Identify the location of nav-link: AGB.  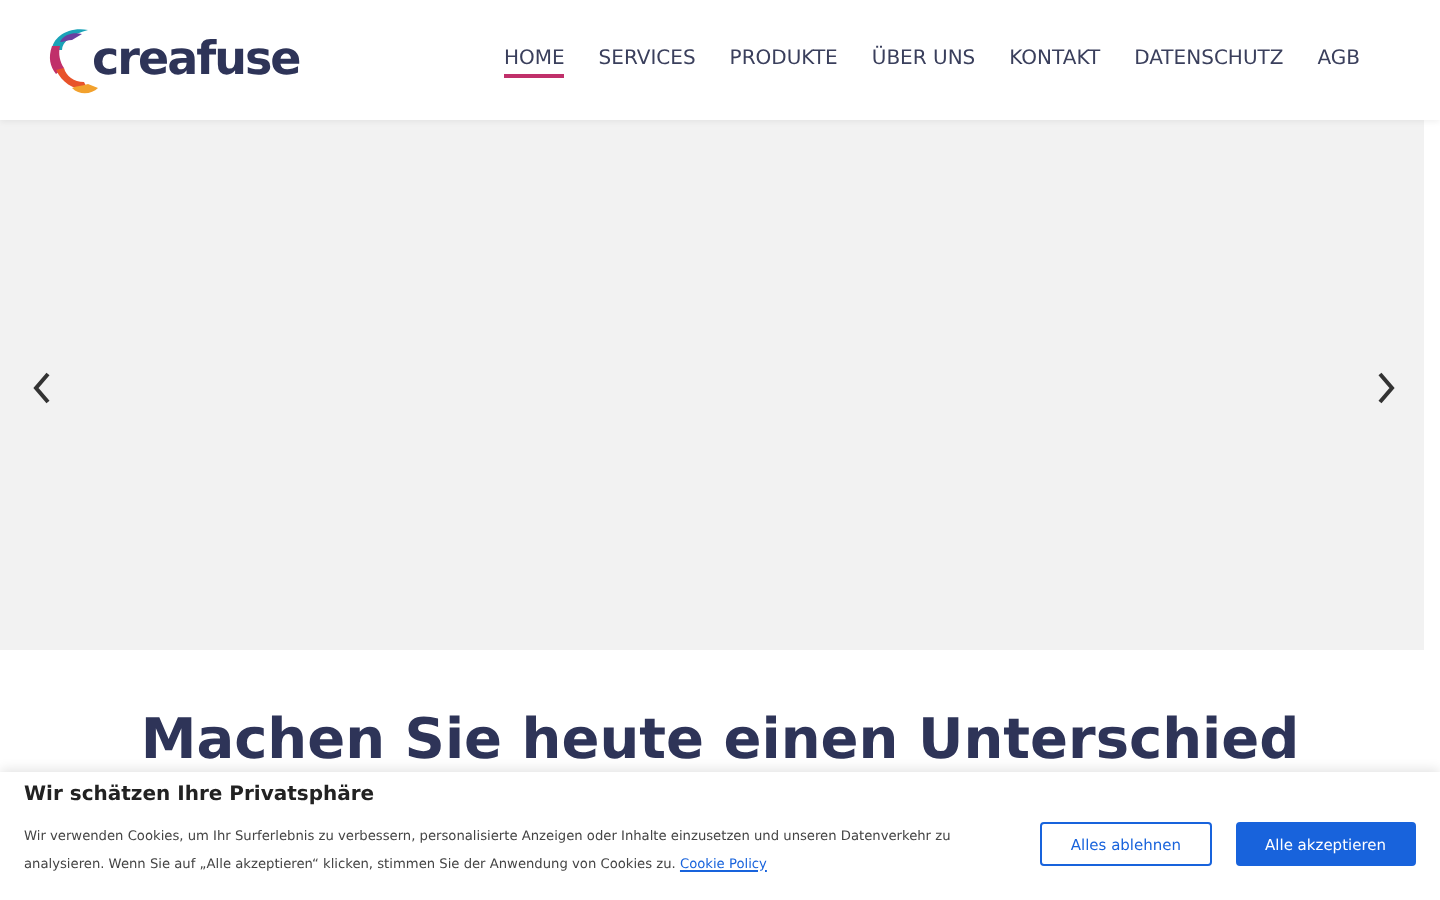
(1338, 60).